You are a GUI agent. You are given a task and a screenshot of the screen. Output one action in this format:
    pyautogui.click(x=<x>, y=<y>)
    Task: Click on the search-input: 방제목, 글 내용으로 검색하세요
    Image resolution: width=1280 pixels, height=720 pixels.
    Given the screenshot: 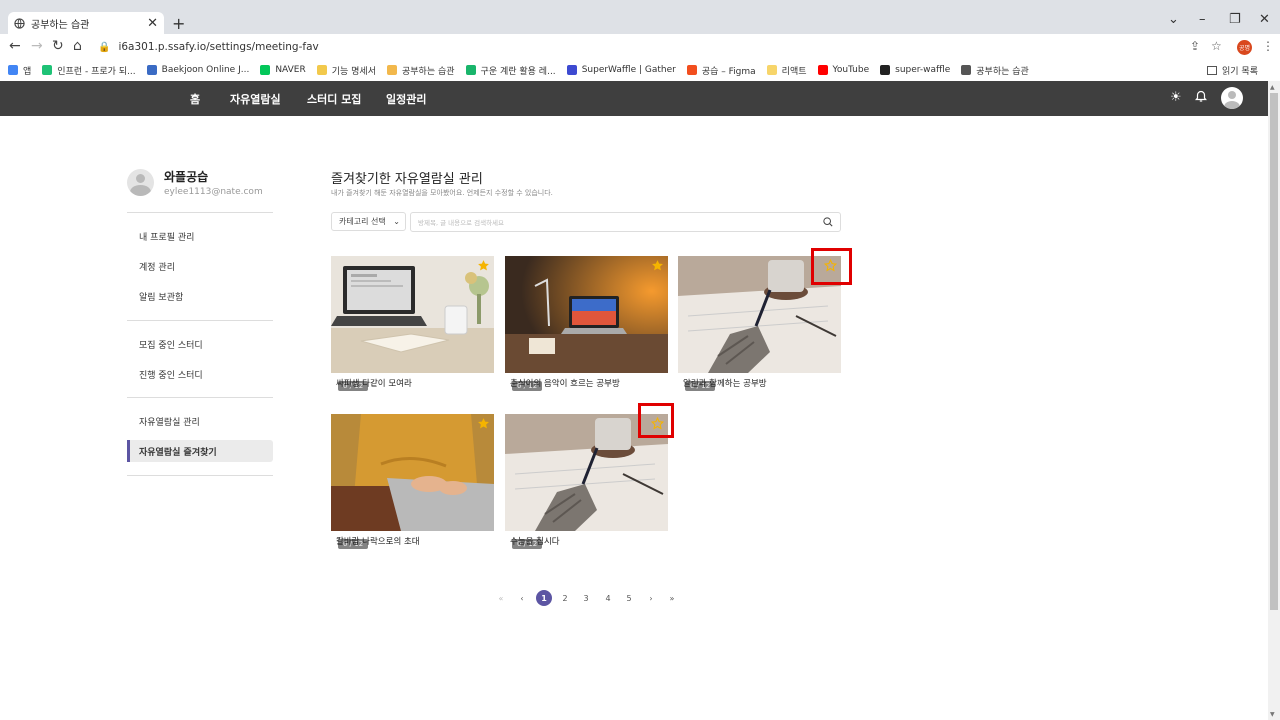 What is the action you would take?
    pyautogui.click(x=625, y=222)
    